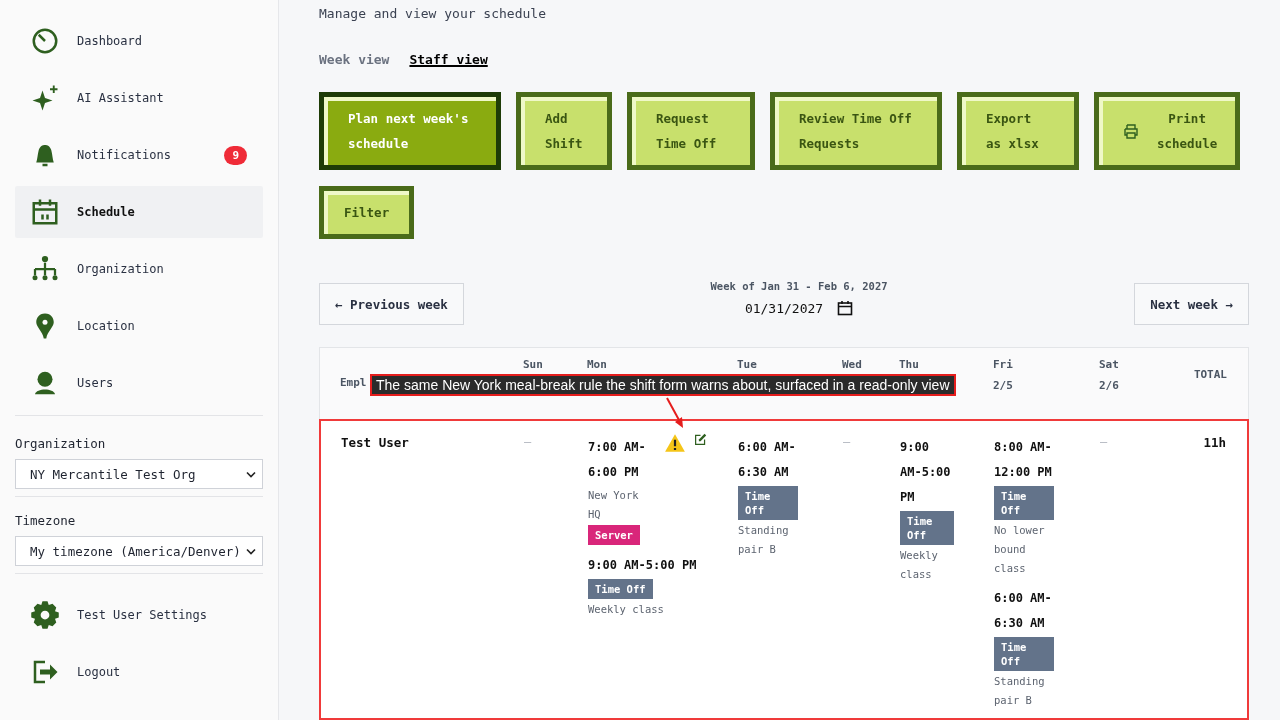 Image resolution: width=1280 pixels, height=720 pixels. What do you see at coordinates (799, 286) in the screenshot?
I see `week-caption: Week of Jan 31 - Feb 6, 2027` at bounding box center [799, 286].